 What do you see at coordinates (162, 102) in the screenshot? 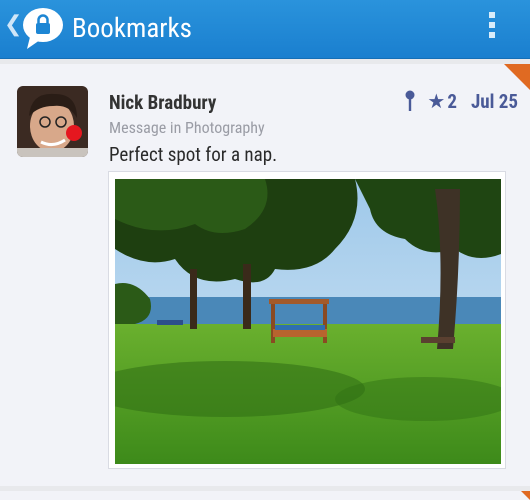
I see `author-name: Nick Bradbury` at bounding box center [162, 102].